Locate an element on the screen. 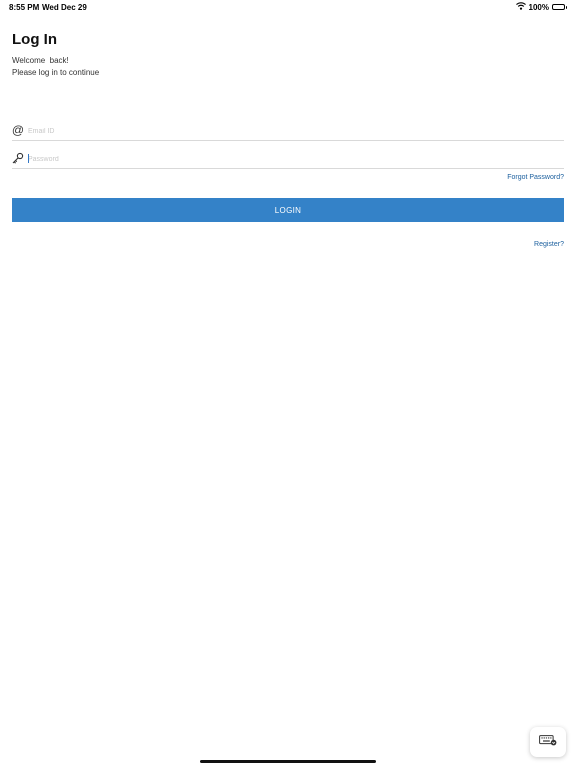  password-field is located at coordinates (288, 160).